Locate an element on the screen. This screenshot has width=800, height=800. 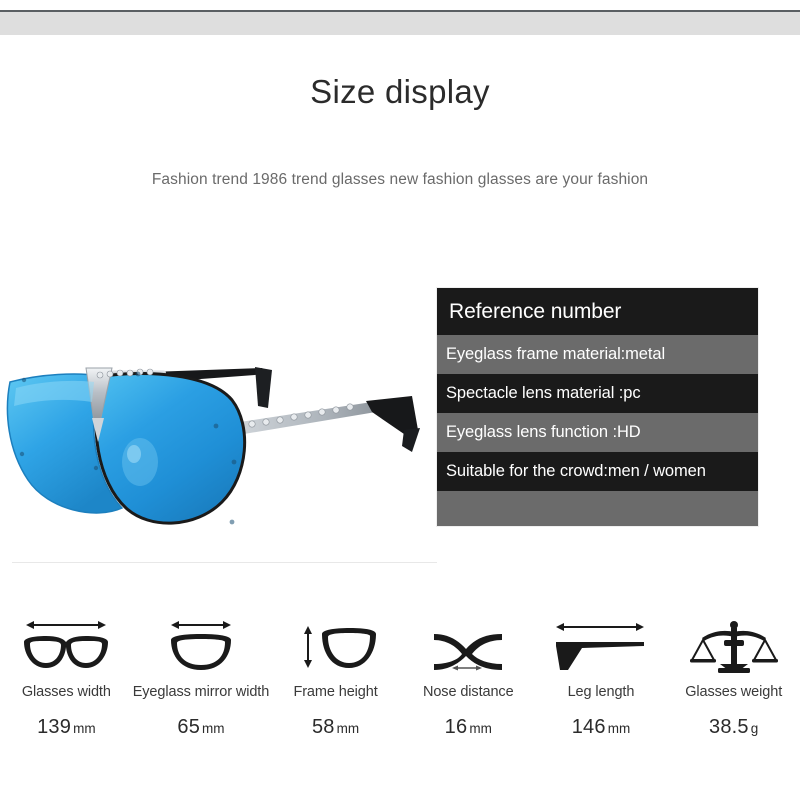
nose-bridge-icon is located at coordinates (468, 645).